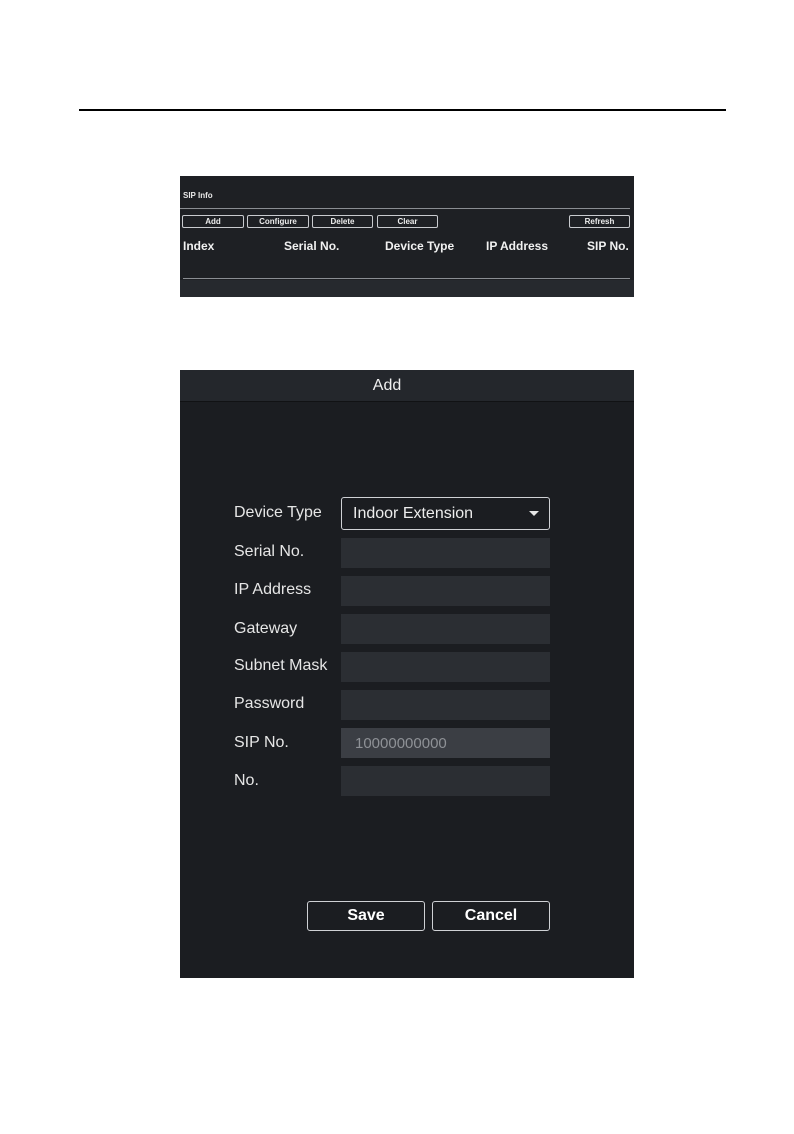 This screenshot has width=794, height=1134. I want to click on page-header-rule, so click(402, 110).